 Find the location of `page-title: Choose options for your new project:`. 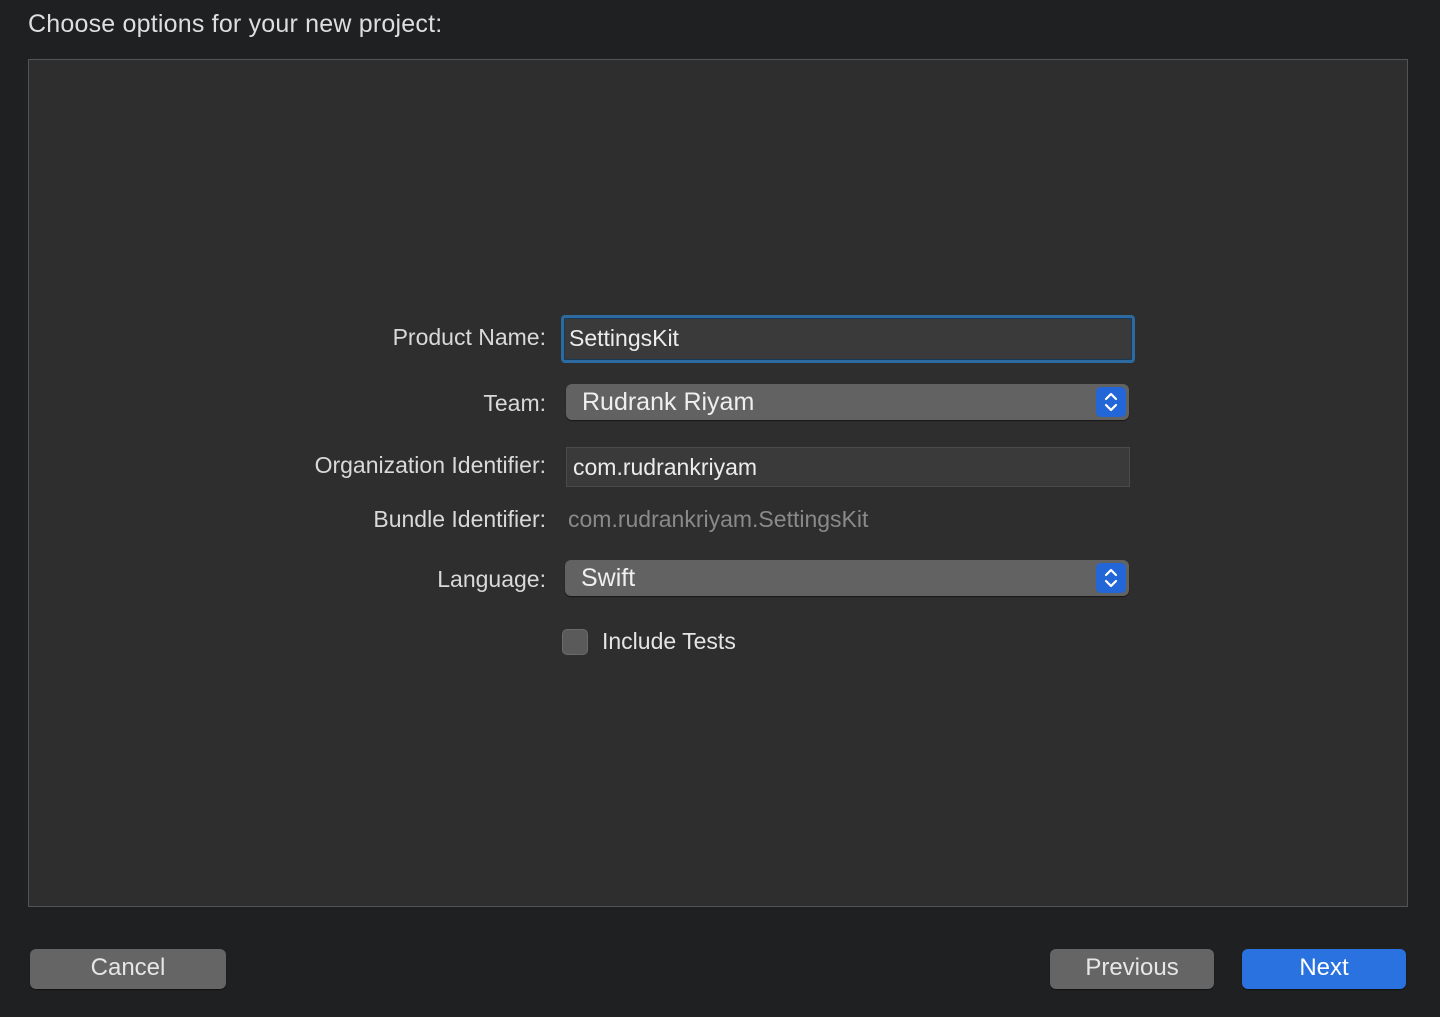

page-title: Choose options for your new project: is located at coordinates (235, 24).